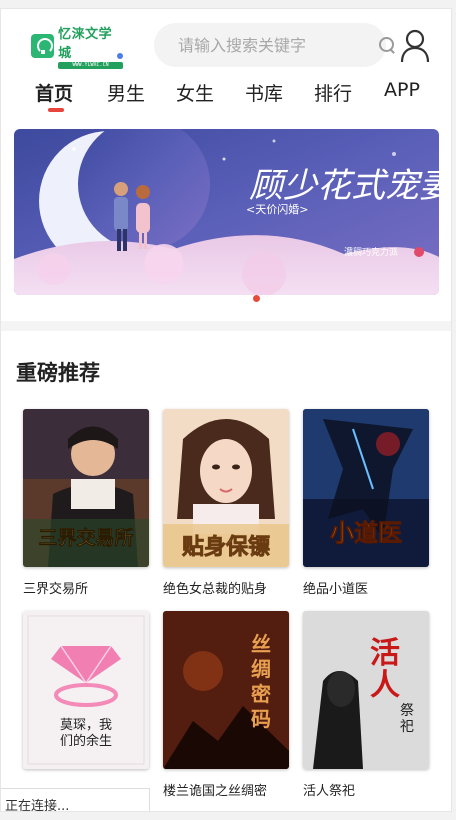  Describe the element at coordinates (344, 186) in the screenshot. I see `banner-title: 顾少花式宠妻` at that location.